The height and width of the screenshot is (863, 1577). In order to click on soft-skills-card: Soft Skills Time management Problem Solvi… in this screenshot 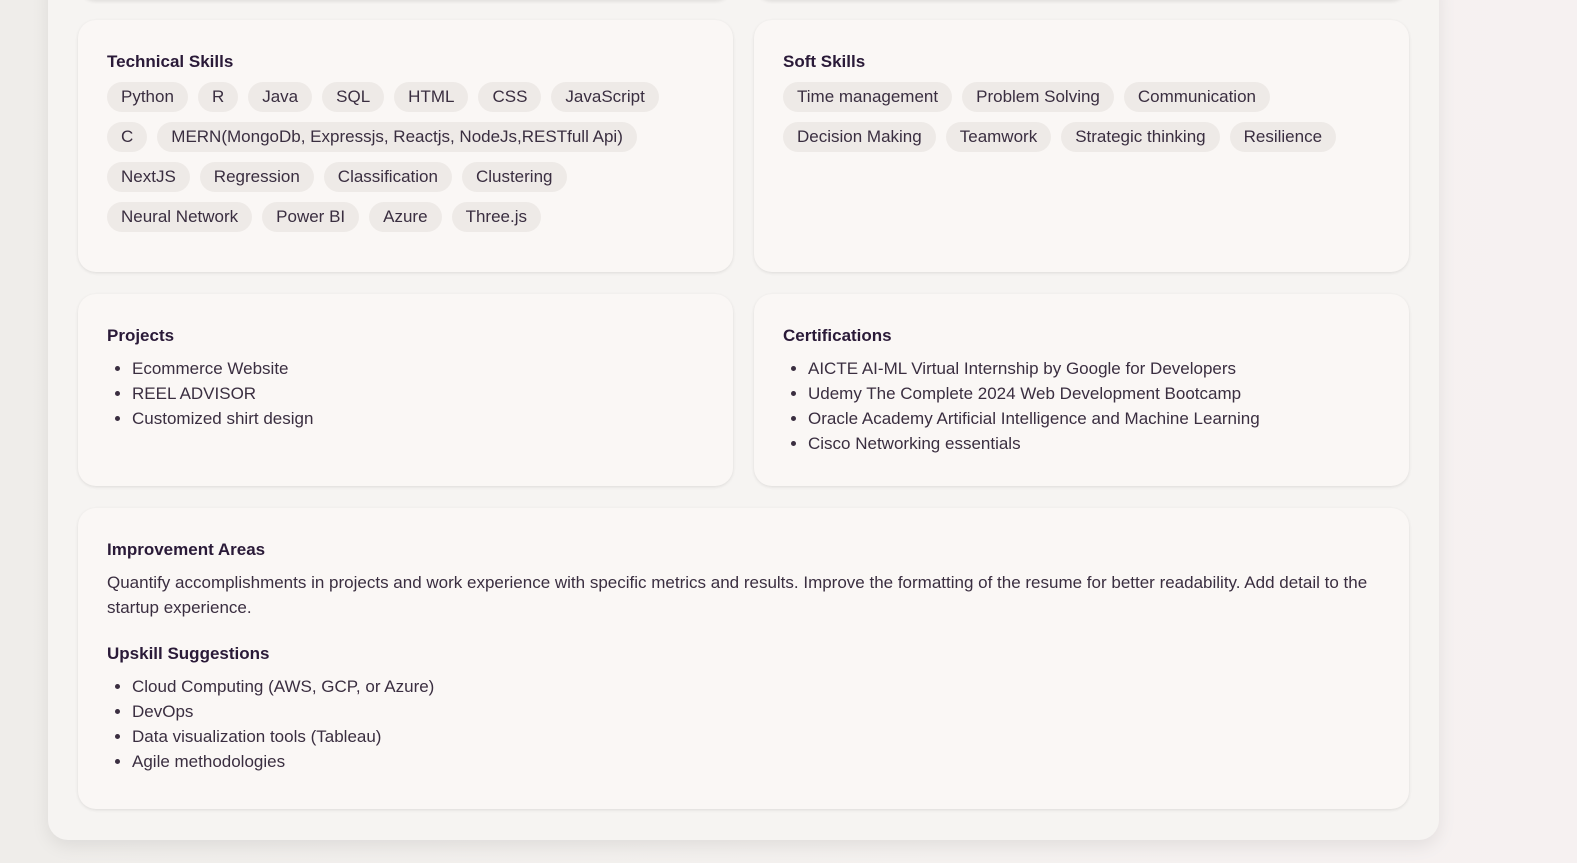, I will do `click(1081, 146)`.